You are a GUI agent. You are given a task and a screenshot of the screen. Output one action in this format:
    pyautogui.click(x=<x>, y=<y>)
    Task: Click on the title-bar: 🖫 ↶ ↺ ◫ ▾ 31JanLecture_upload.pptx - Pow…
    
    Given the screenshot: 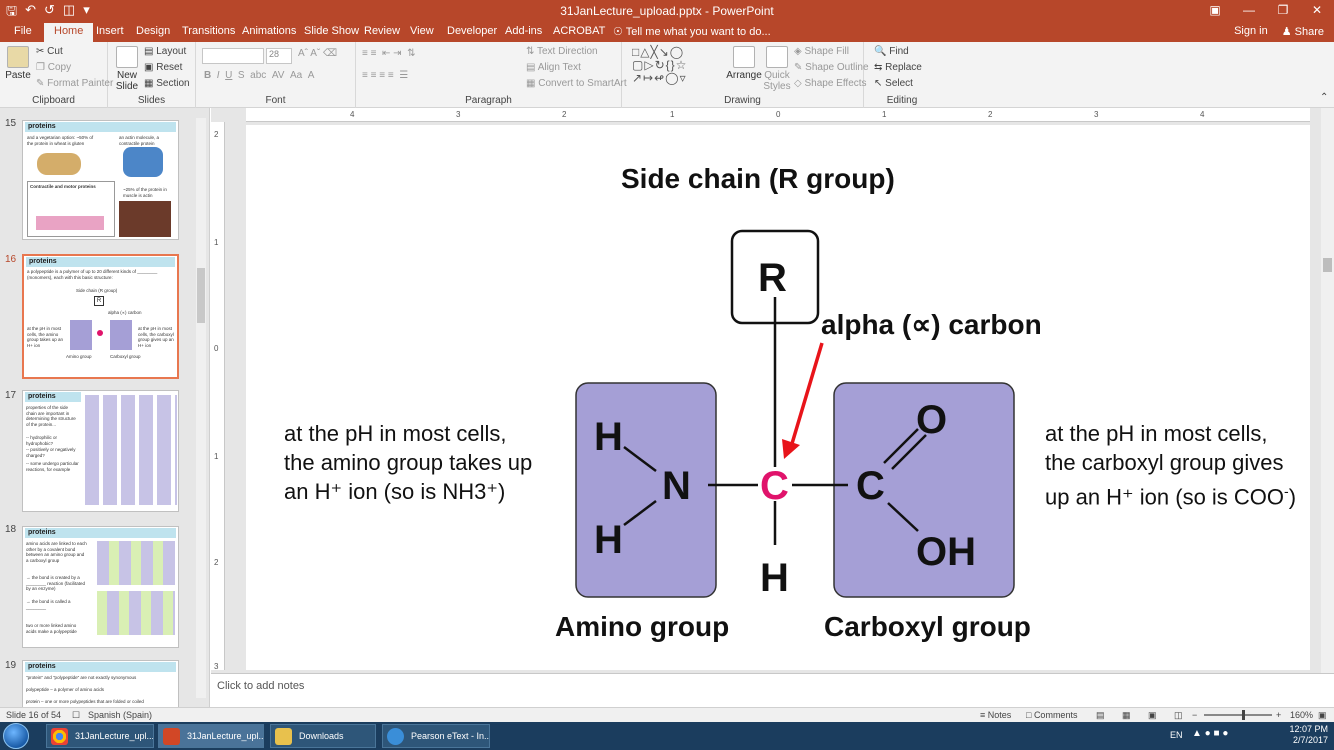 What is the action you would take?
    pyautogui.click(x=667, y=11)
    